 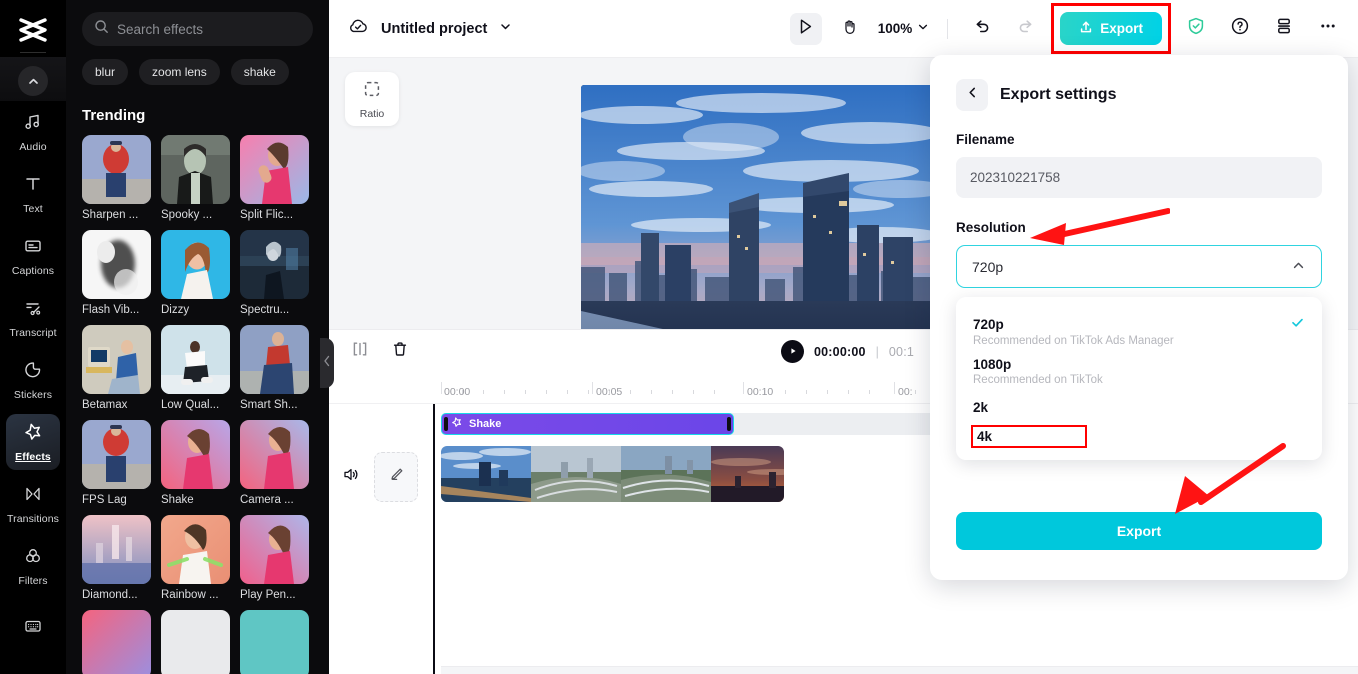 What do you see at coordinates (1196, 29) in the screenshot?
I see `shield-check-button` at bounding box center [1196, 29].